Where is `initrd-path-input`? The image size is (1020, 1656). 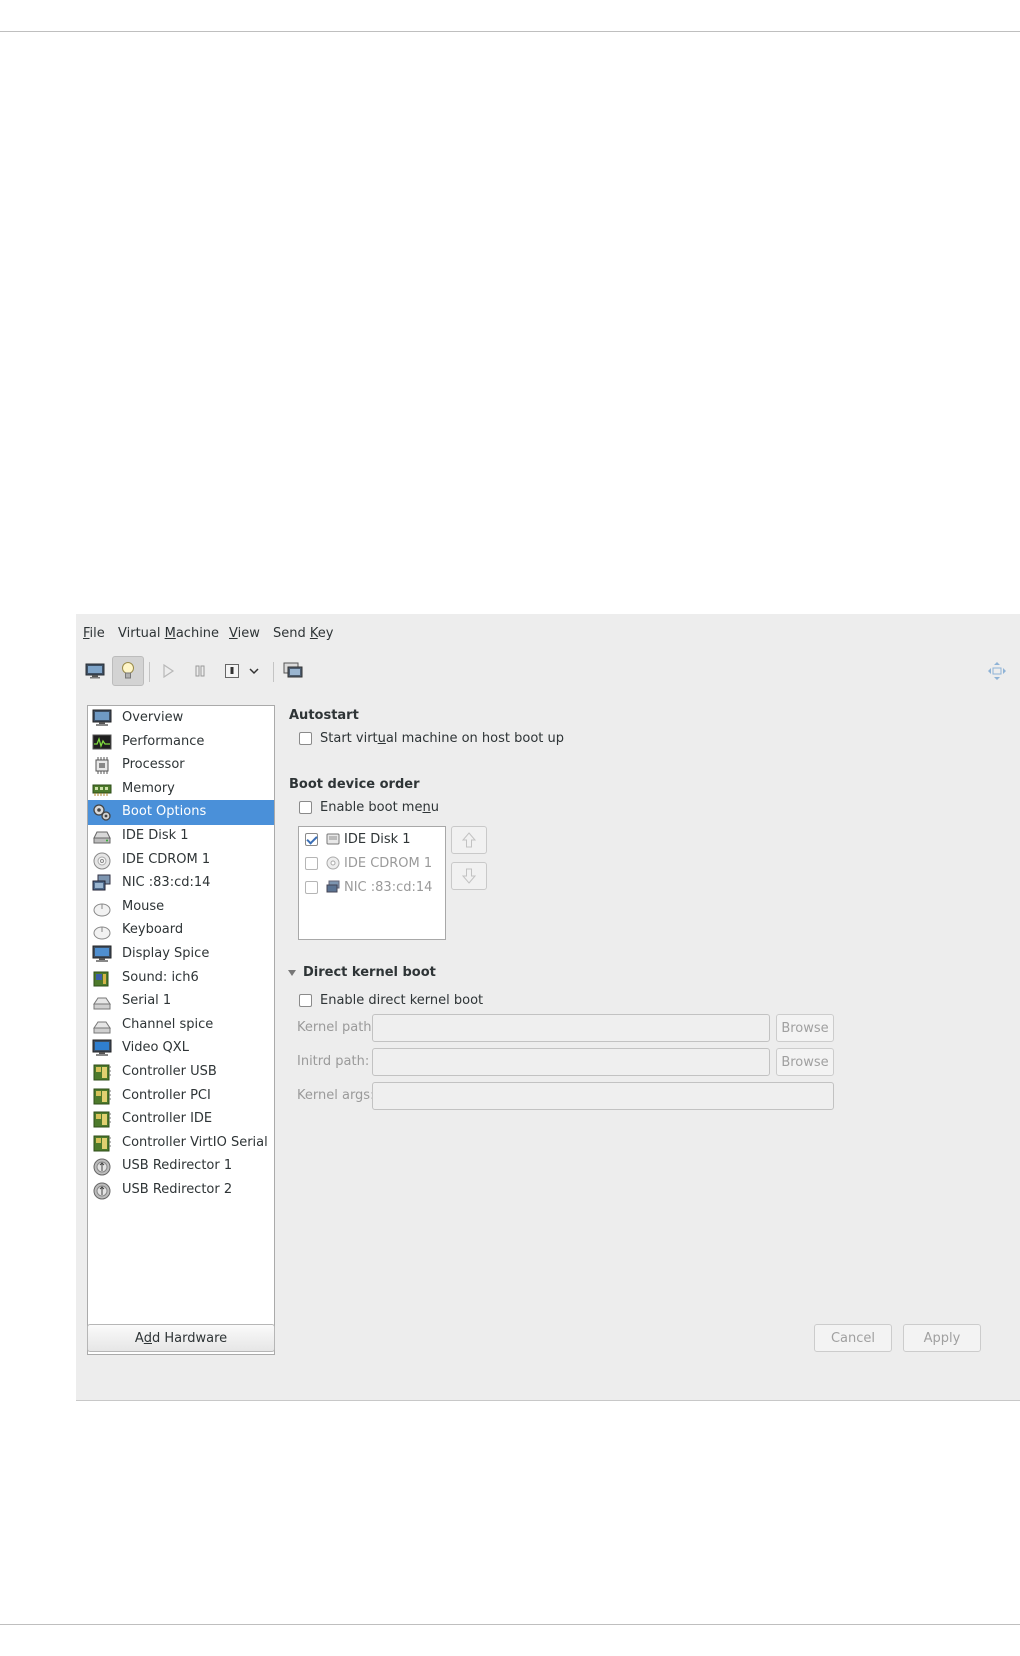
initrd-path-input is located at coordinates (571, 1062).